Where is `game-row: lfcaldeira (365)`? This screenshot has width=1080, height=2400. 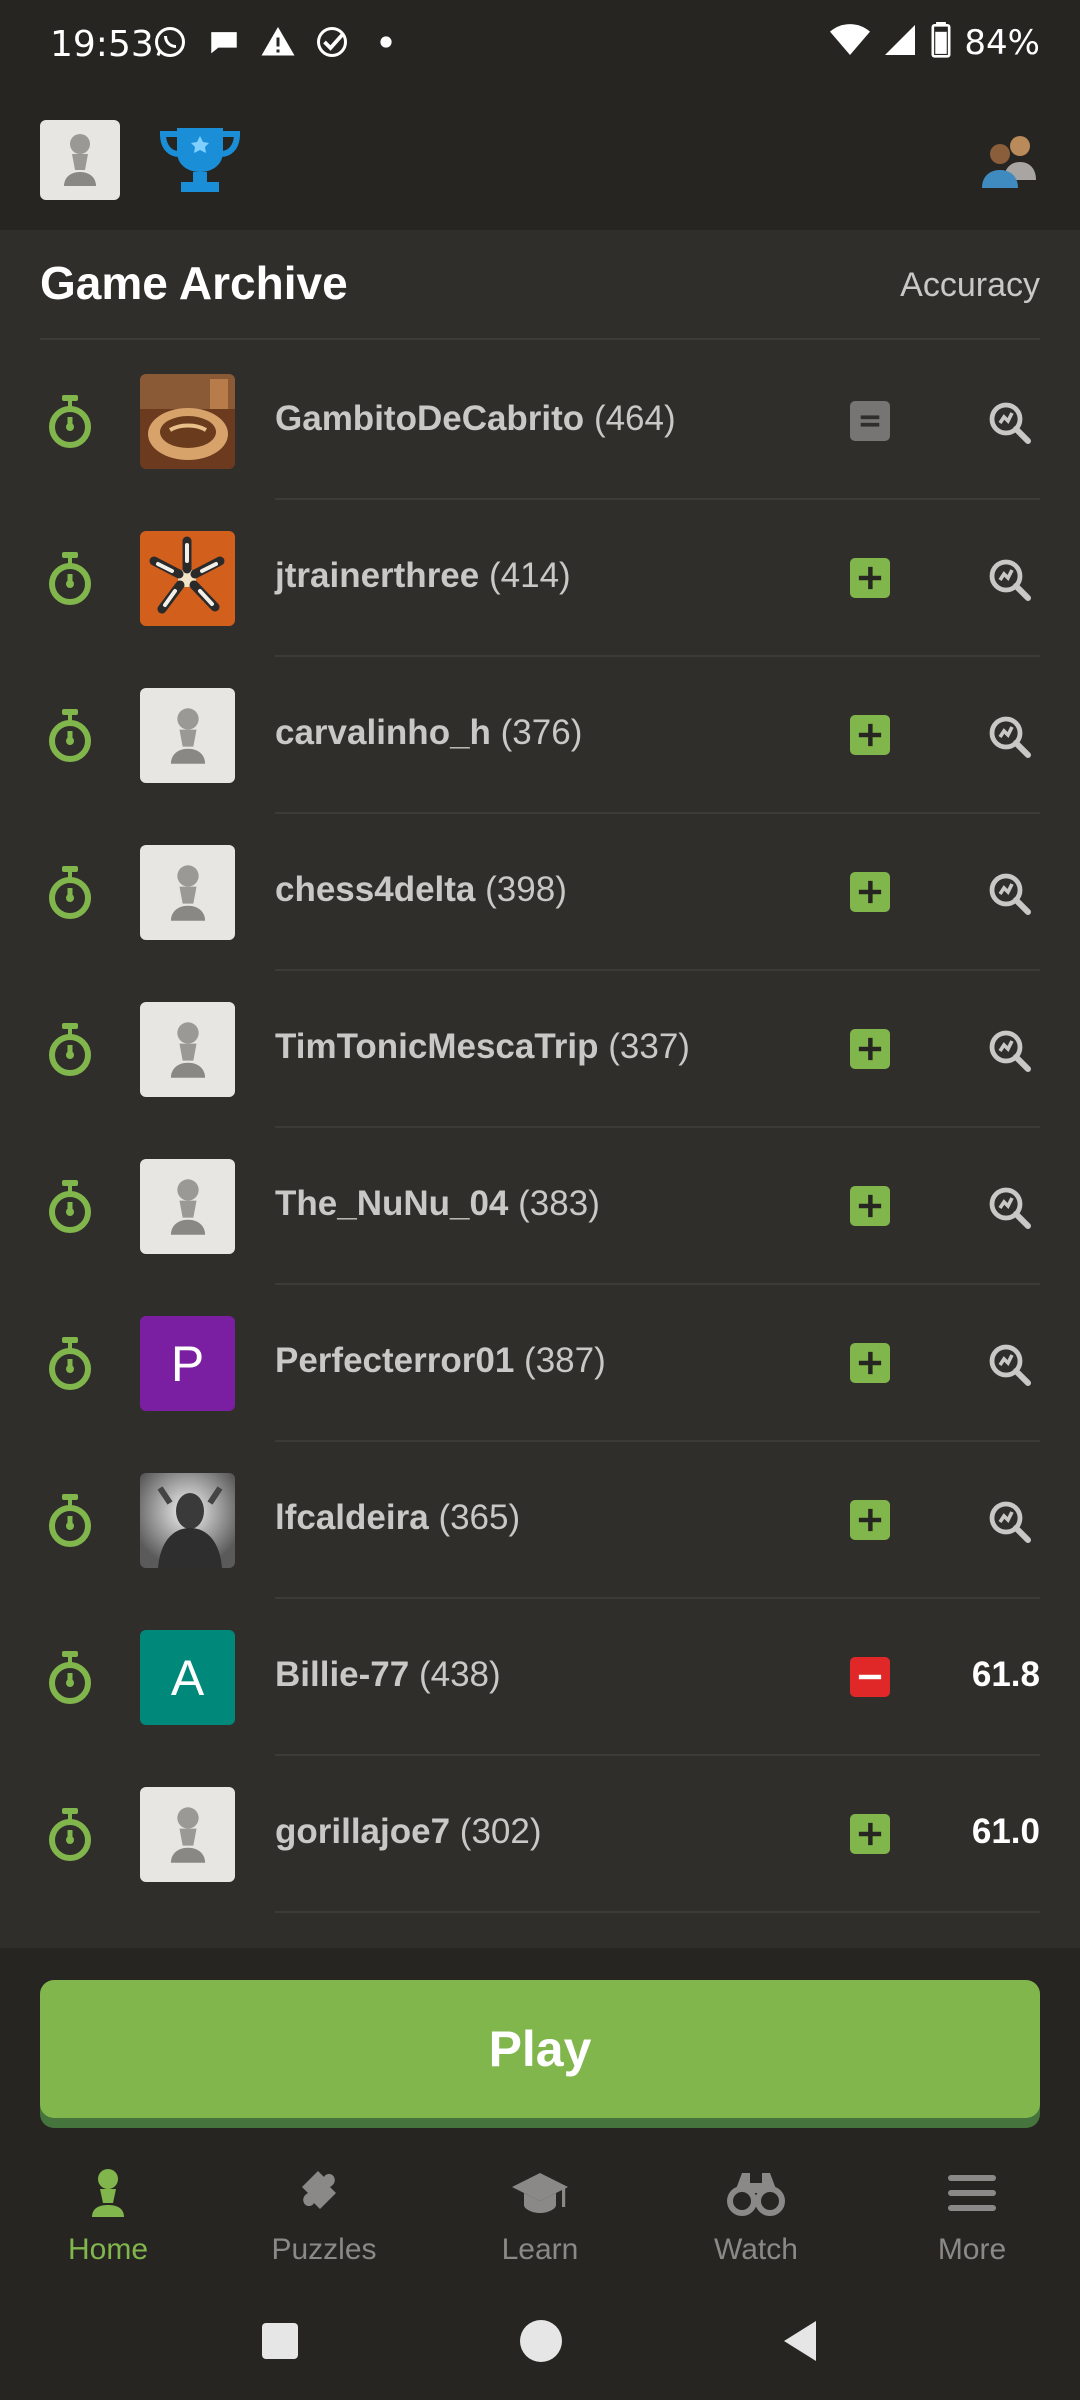
game-row: lfcaldeira (365) is located at coordinates (540, 1520).